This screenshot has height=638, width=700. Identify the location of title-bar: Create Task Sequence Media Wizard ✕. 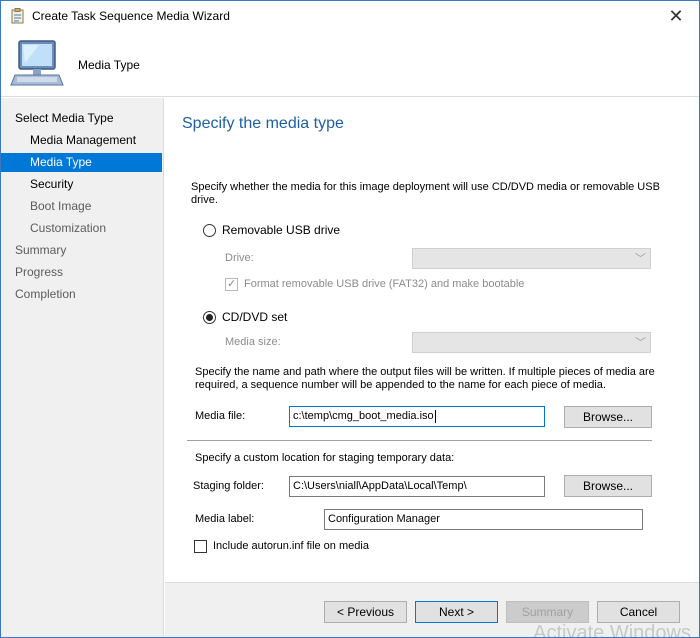
(350, 16).